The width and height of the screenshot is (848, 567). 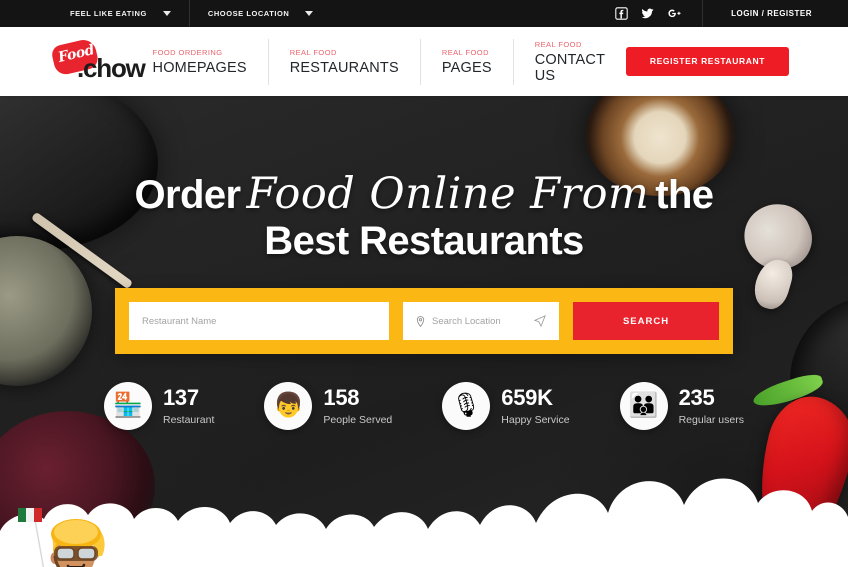 What do you see at coordinates (646, 321) in the screenshot?
I see `search-button: SEARCH` at bounding box center [646, 321].